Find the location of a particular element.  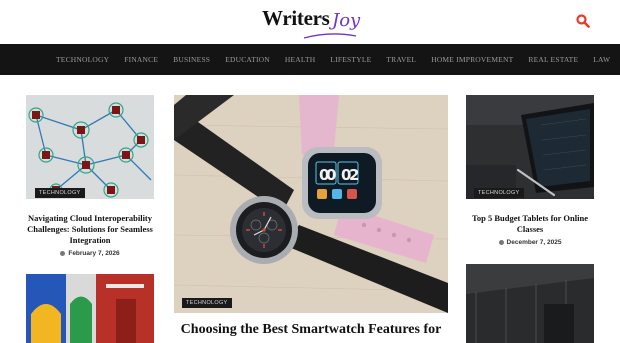

nav-item-business: BUSINESS is located at coordinates (191, 59).